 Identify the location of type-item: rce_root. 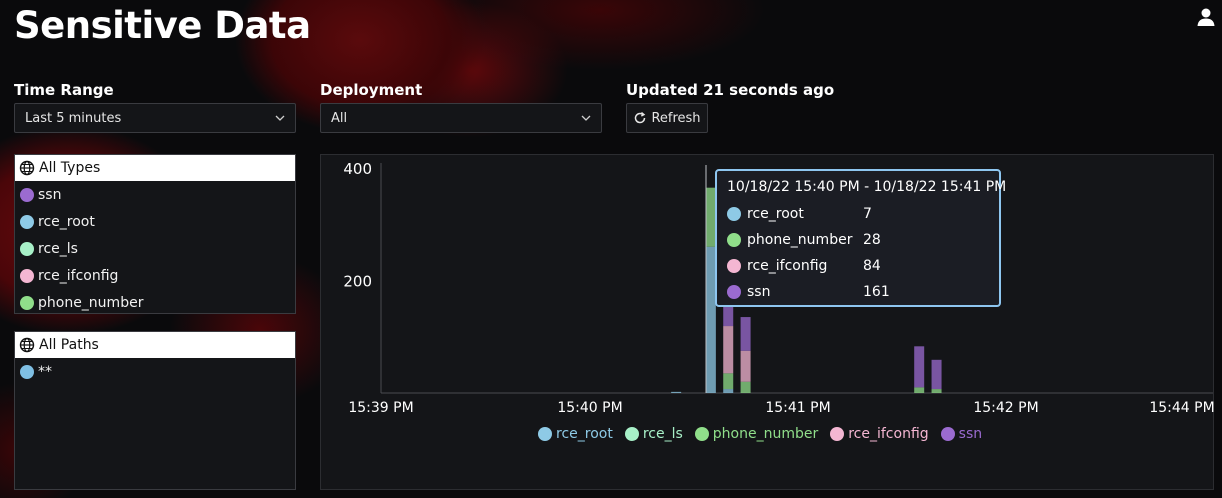
(155, 221).